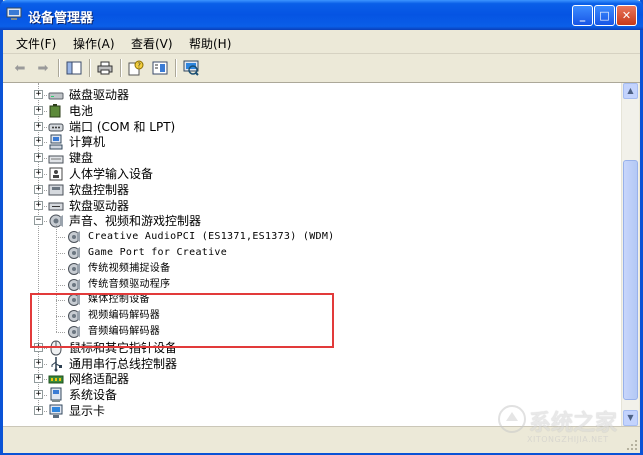  I want to click on menu-bar: 文件(F) 操作(A) 查看(V) 帮助(H), so click(321, 42).